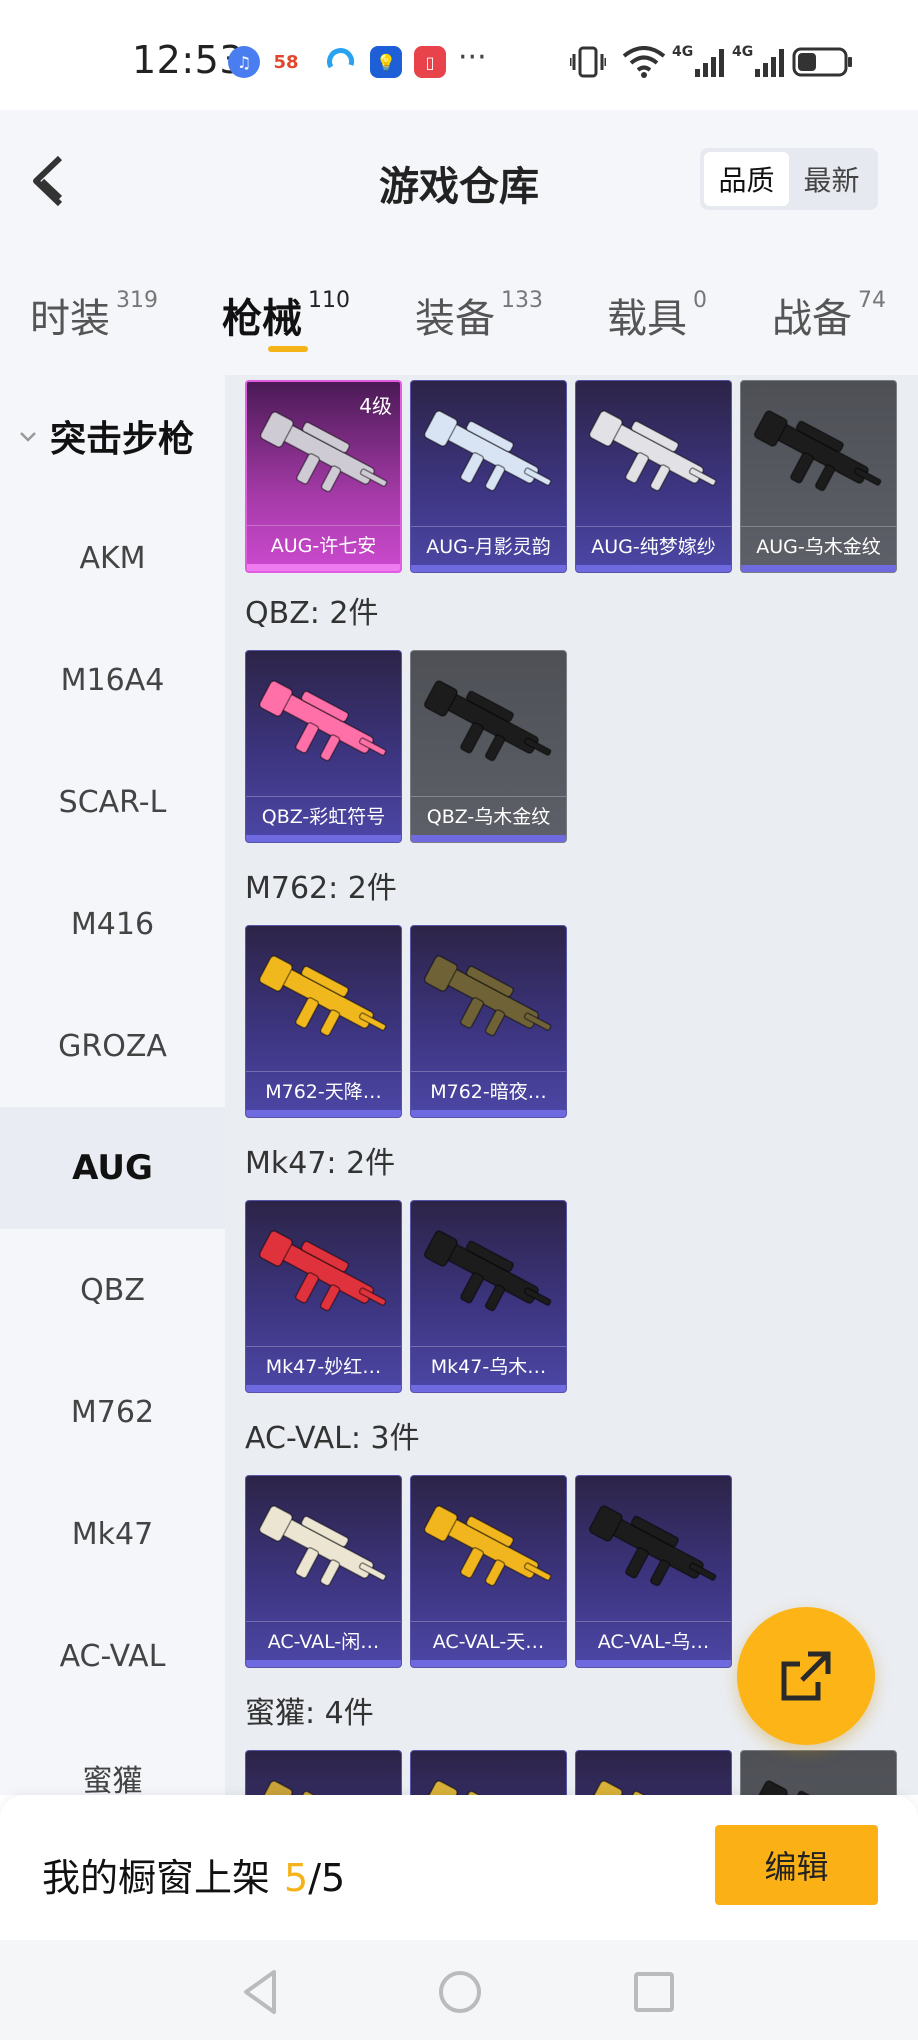 This screenshot has width=918, height=2040. Describe the element at coordinates (375, 406) in the screenshot. I see `skin-level-badge: 4级` at that location.